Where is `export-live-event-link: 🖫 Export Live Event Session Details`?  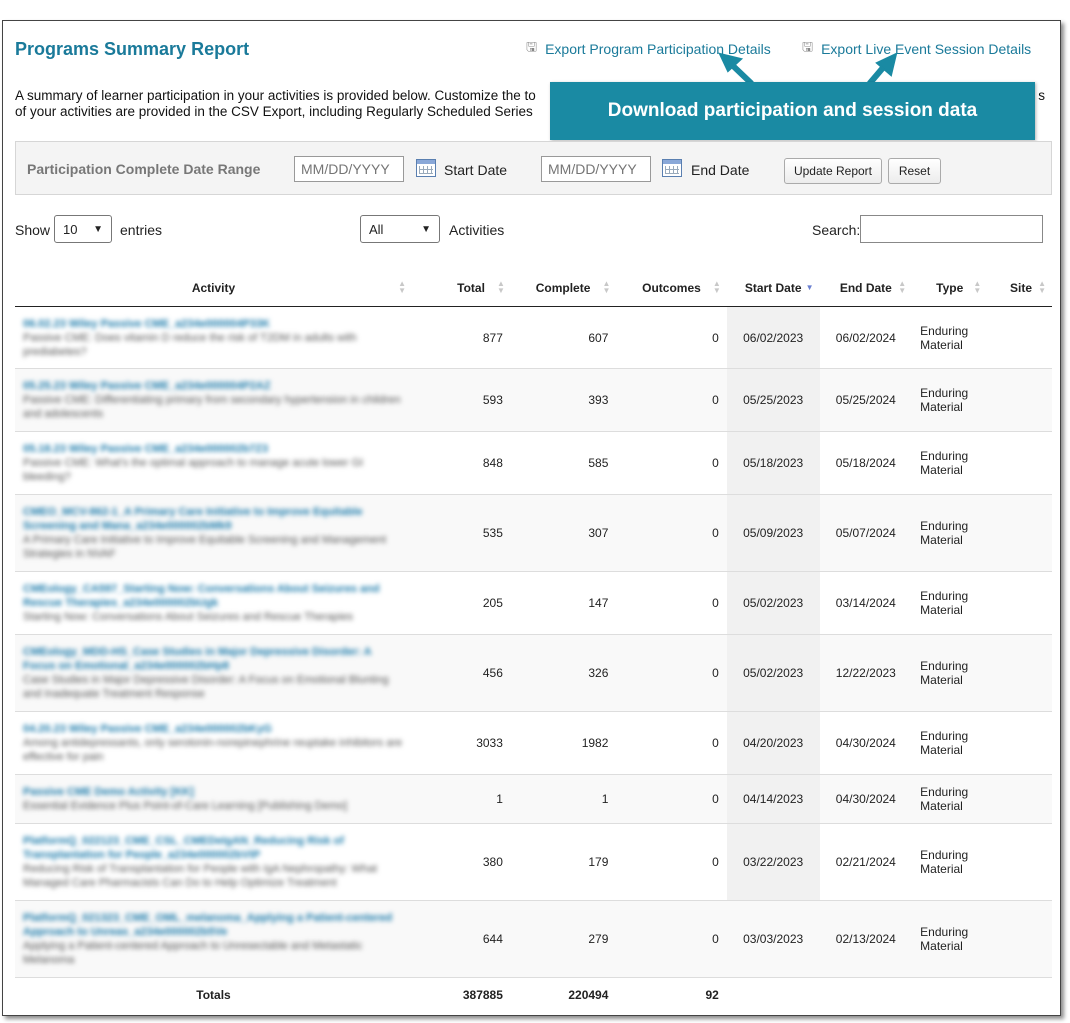
export-live-event-link: 🖫 Export Live Event Session Details is located at coordinates (916, 49).